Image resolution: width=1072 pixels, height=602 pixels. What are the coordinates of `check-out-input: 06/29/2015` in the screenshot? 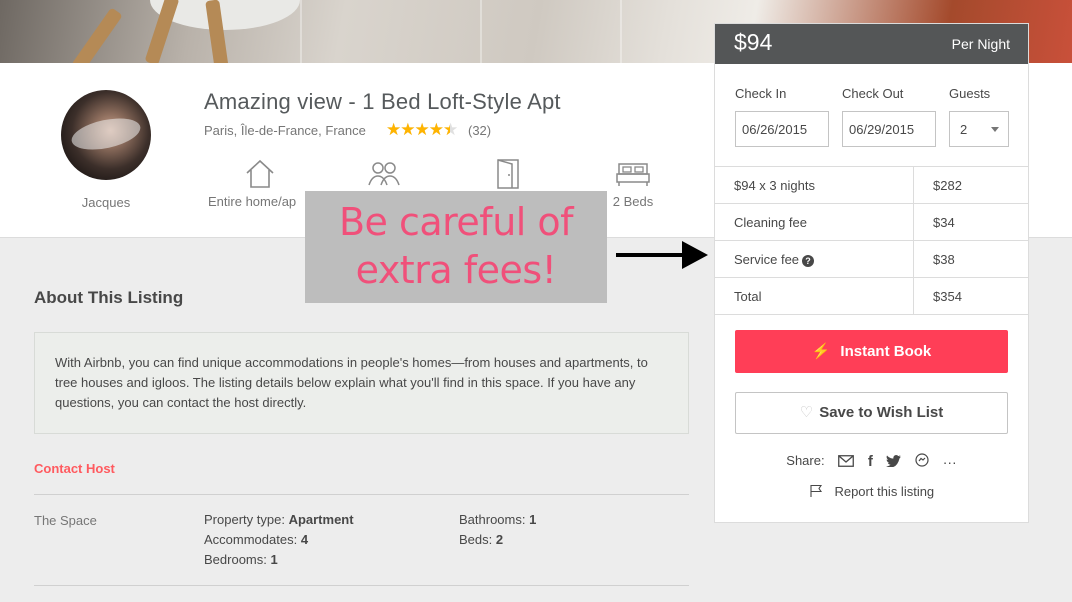 It's located at (889, 129).